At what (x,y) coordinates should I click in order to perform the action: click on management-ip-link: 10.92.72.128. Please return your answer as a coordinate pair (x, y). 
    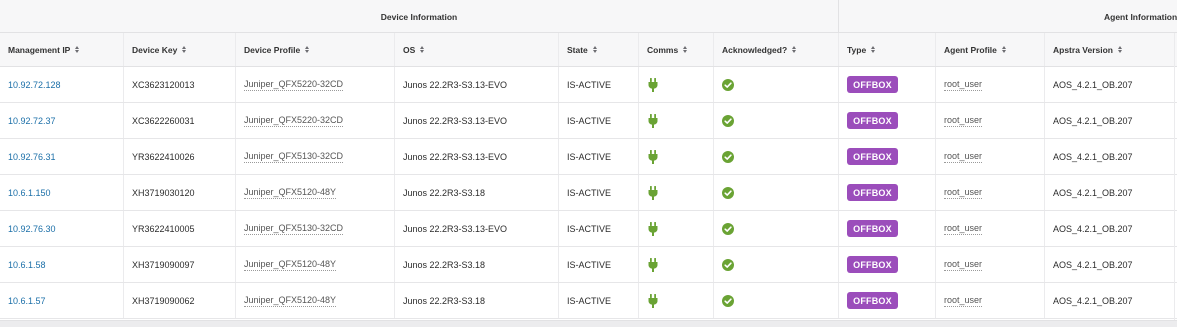
    Looking at the image, I should click on (34, 85).